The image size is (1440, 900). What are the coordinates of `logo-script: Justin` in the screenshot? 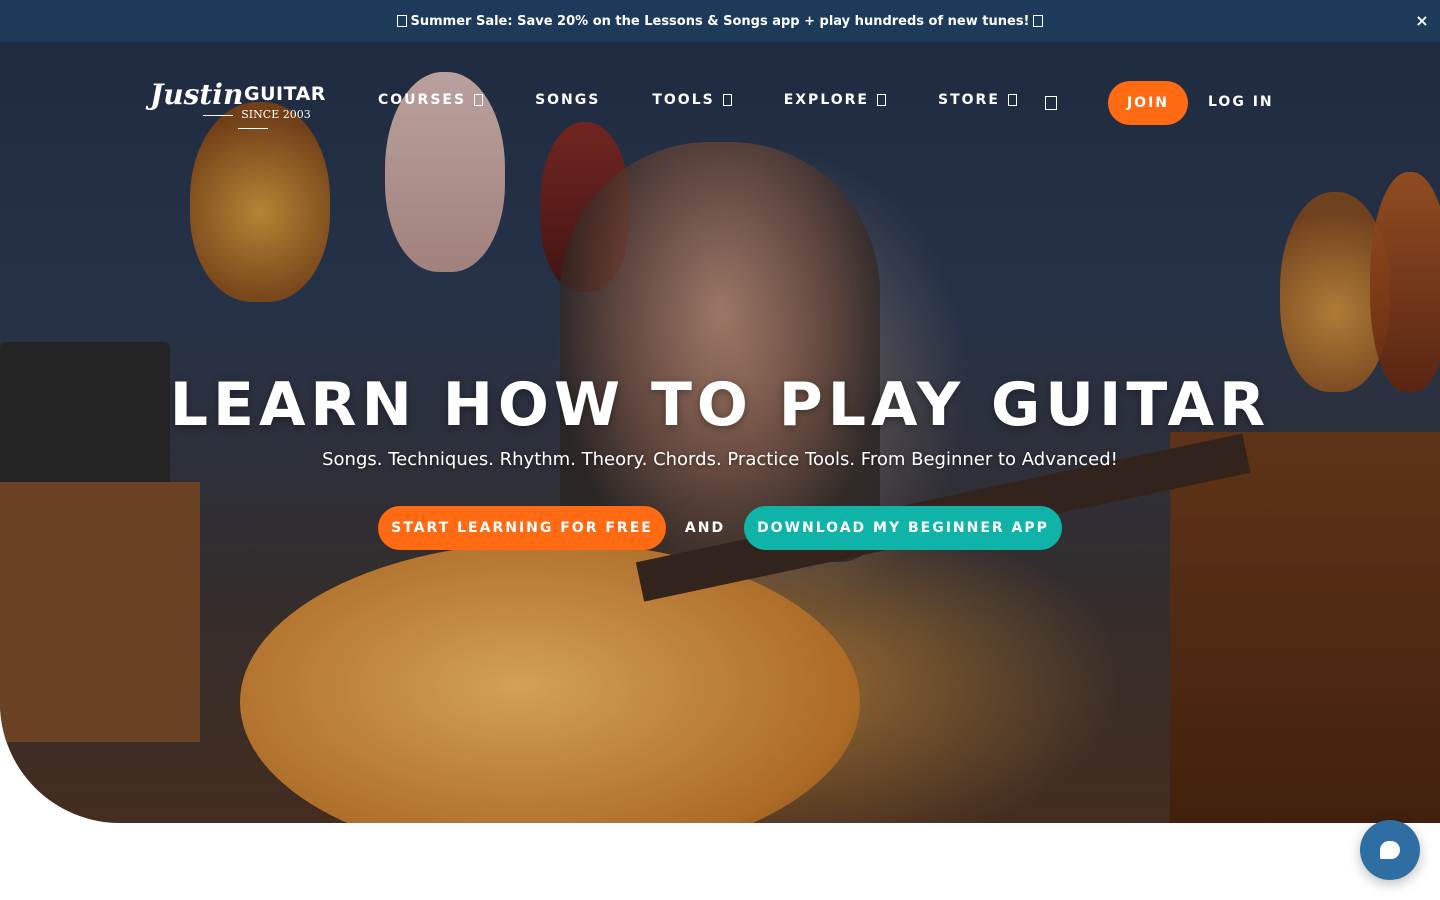 It's located at (197, 94).